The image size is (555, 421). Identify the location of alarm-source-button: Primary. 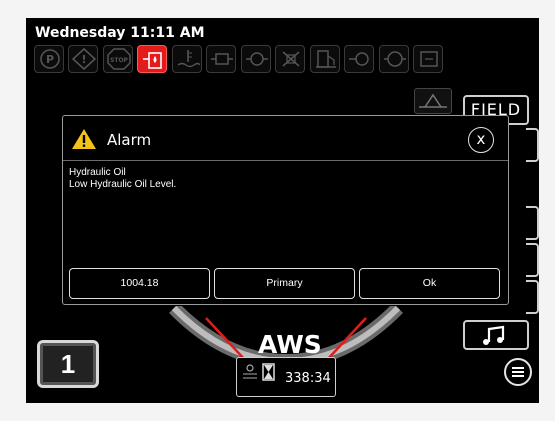
(284, 283).